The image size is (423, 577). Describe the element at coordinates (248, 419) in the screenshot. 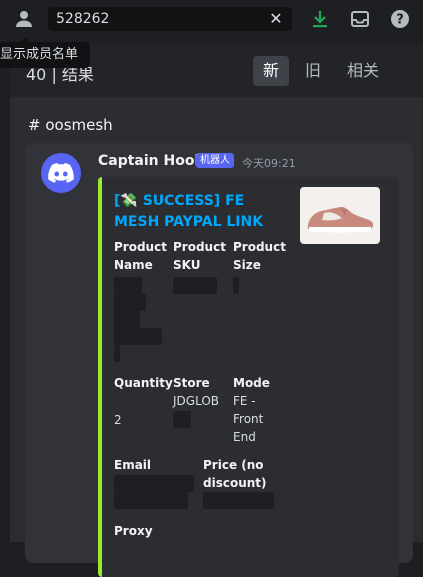

I see `field-mode-value: FE - Front End` at that location.